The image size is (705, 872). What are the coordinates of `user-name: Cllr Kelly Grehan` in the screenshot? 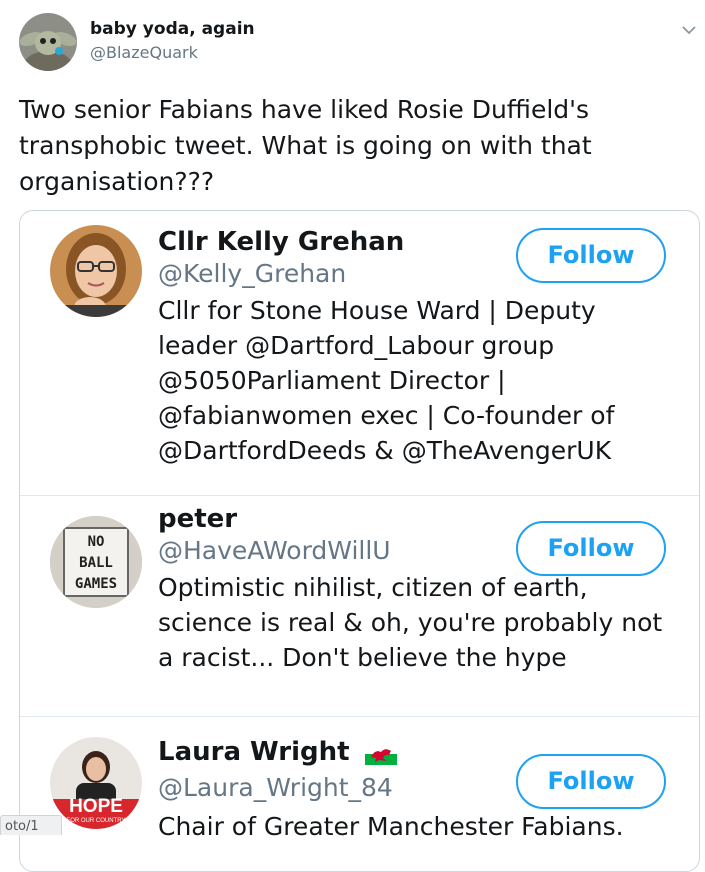 It's located at (281, 242).